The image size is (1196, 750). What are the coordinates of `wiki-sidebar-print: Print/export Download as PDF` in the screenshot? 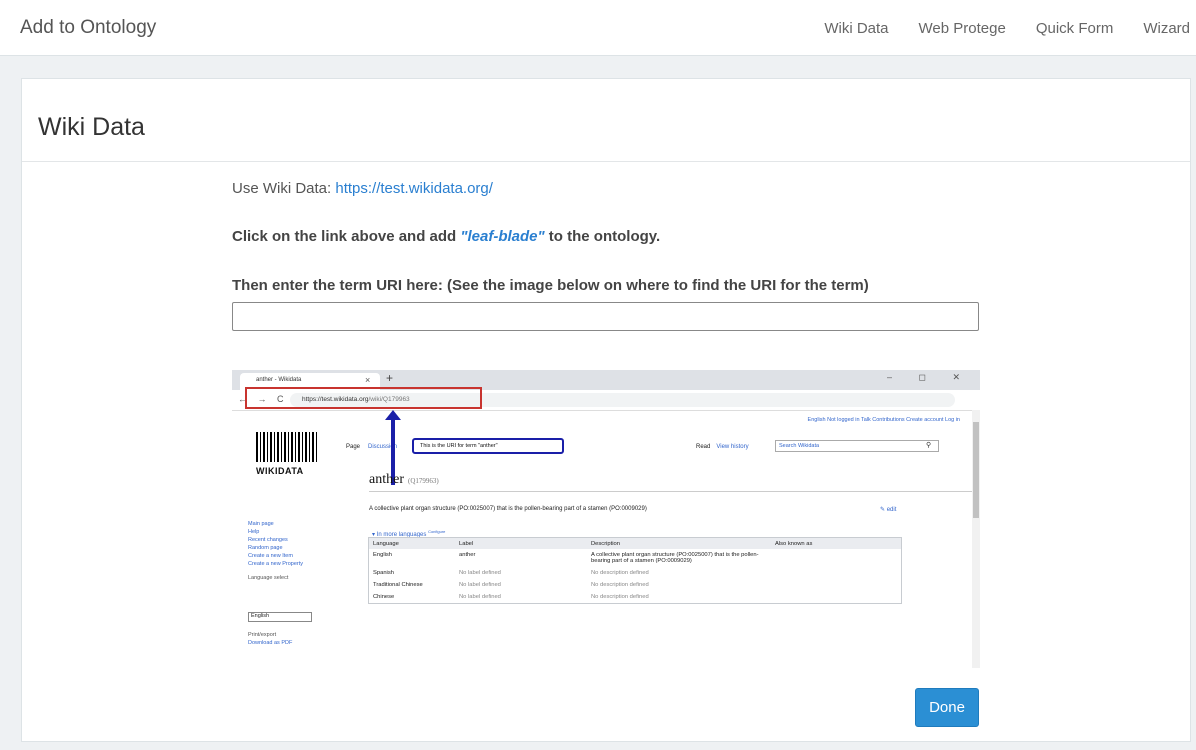 It's located at (291, 636).